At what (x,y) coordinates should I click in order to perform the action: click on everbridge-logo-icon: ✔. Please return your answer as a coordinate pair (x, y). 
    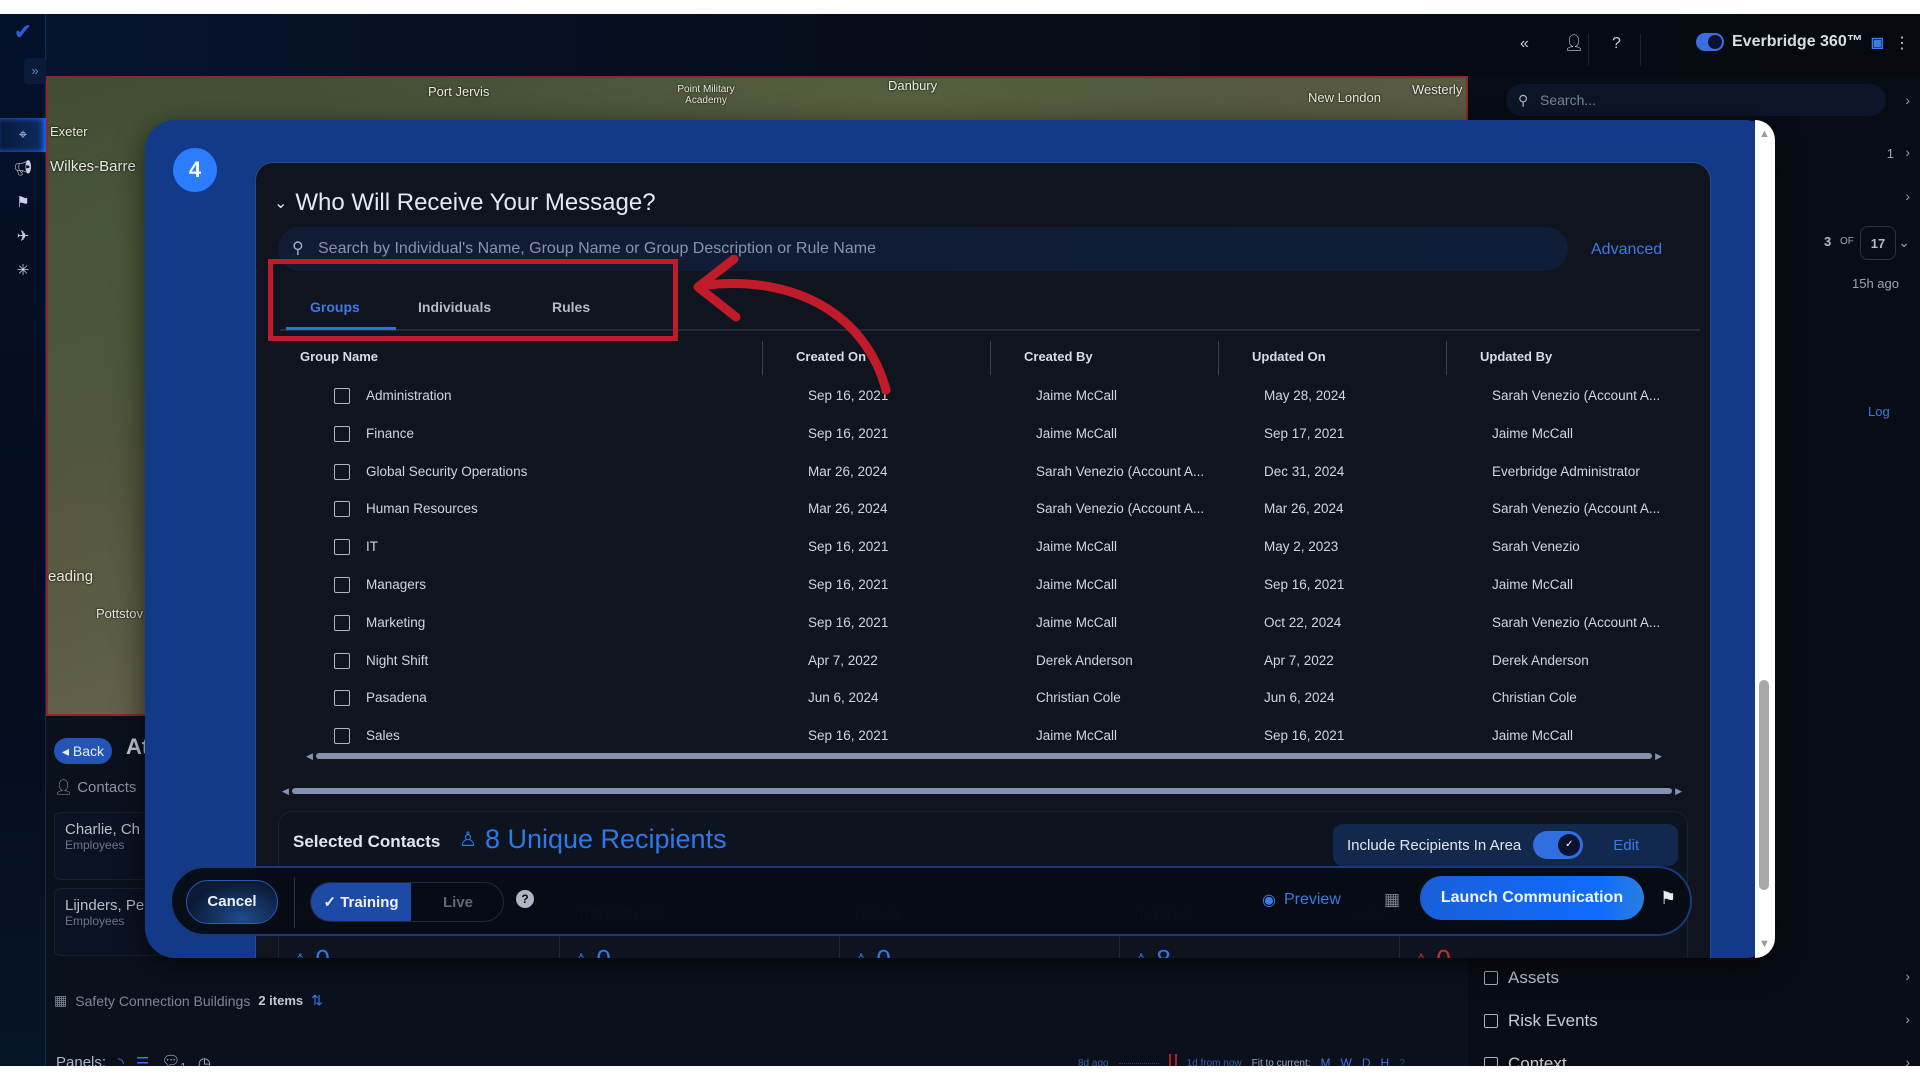
    Looking at the image, I should click on (23, 32).